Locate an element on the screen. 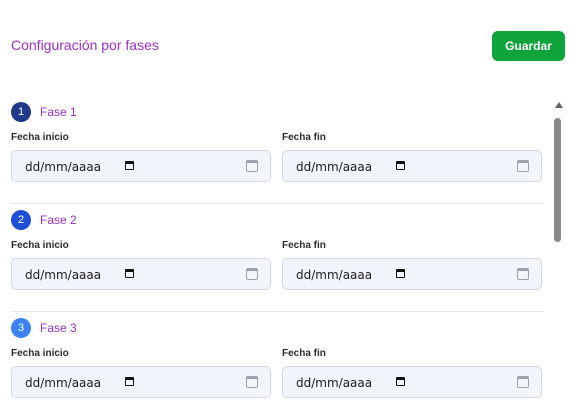  phase-name: Fase 1 is located at coordinates (58, 112).